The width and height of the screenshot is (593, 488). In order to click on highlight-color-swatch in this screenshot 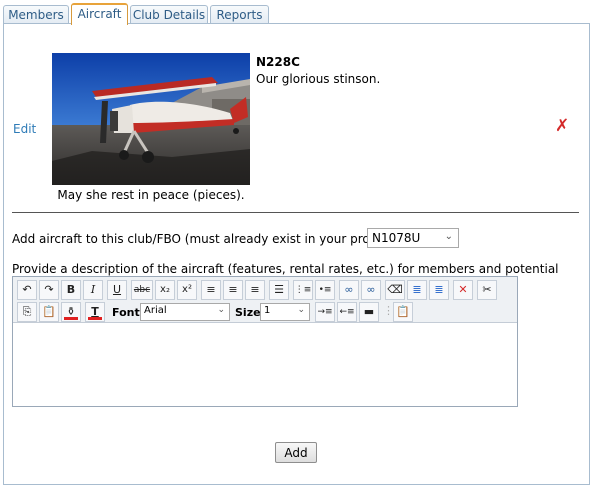, I will do `click(71, 318)`.